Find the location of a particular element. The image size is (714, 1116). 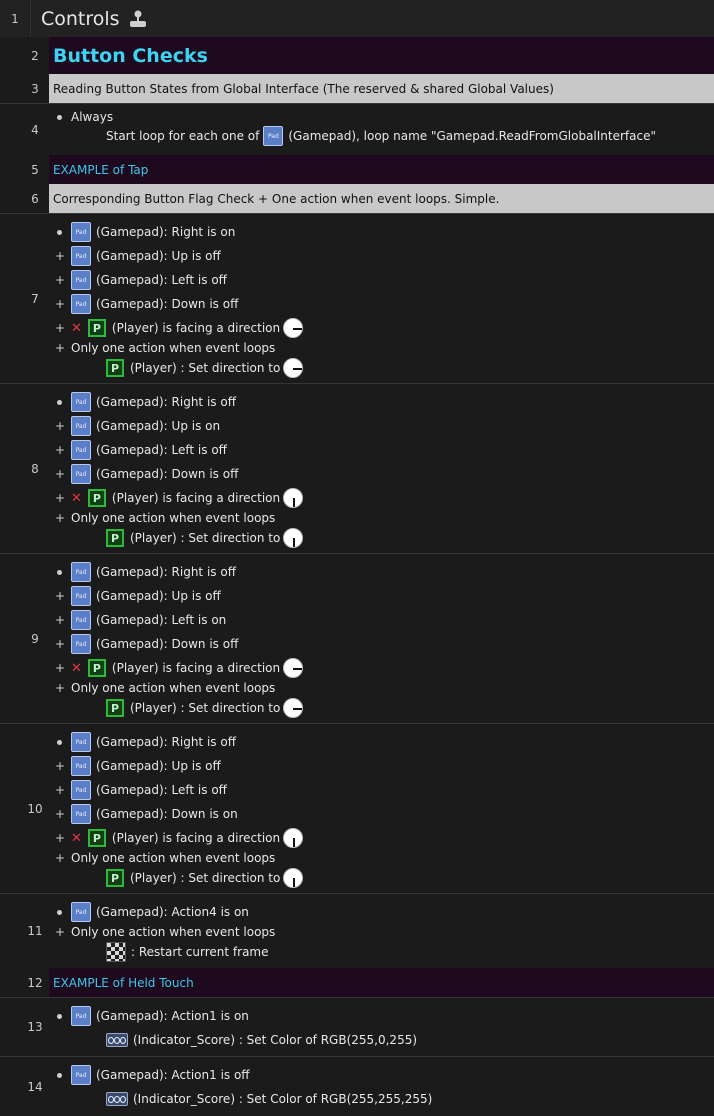

action-loop-label: Start loop for each one of is located at coordinates (182, 136).